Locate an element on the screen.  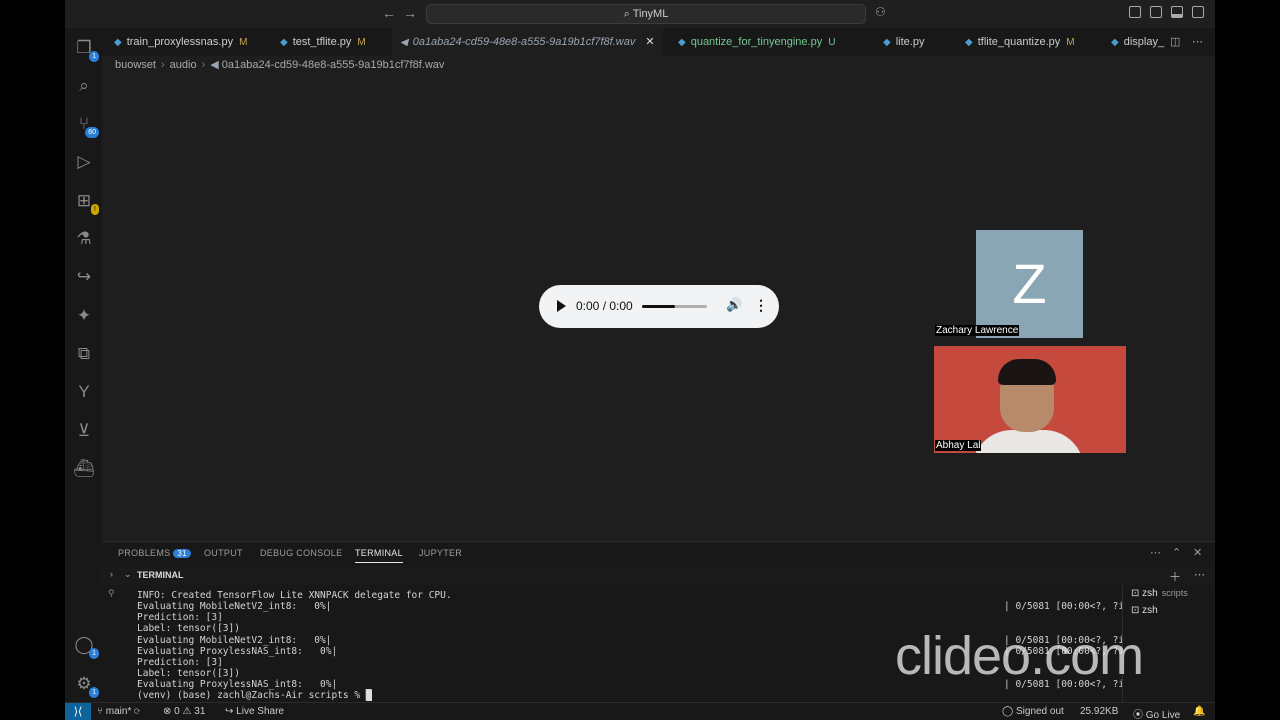
participant-name: Abhay Lal is located at coordinates (958, 445).